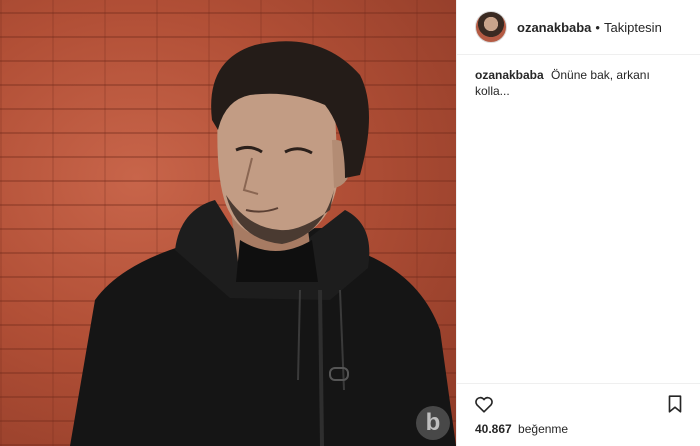 Image resolution: width=700 pixels, height=446 pixels. Describe the element at coordinates (493, 429) in the screenshot. I see `likes-number: 40.867` at that location.